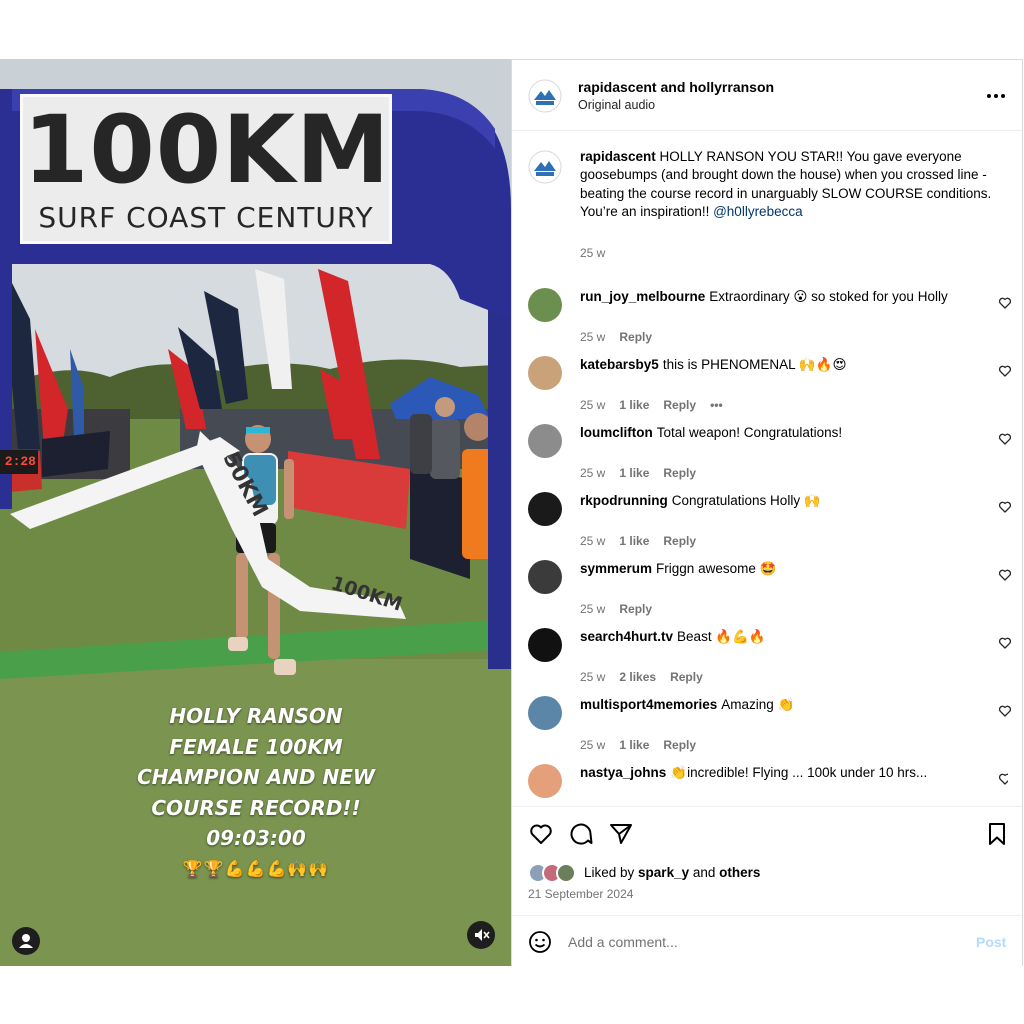  I want to click on likes-user: spark_y, so click(663, 872).